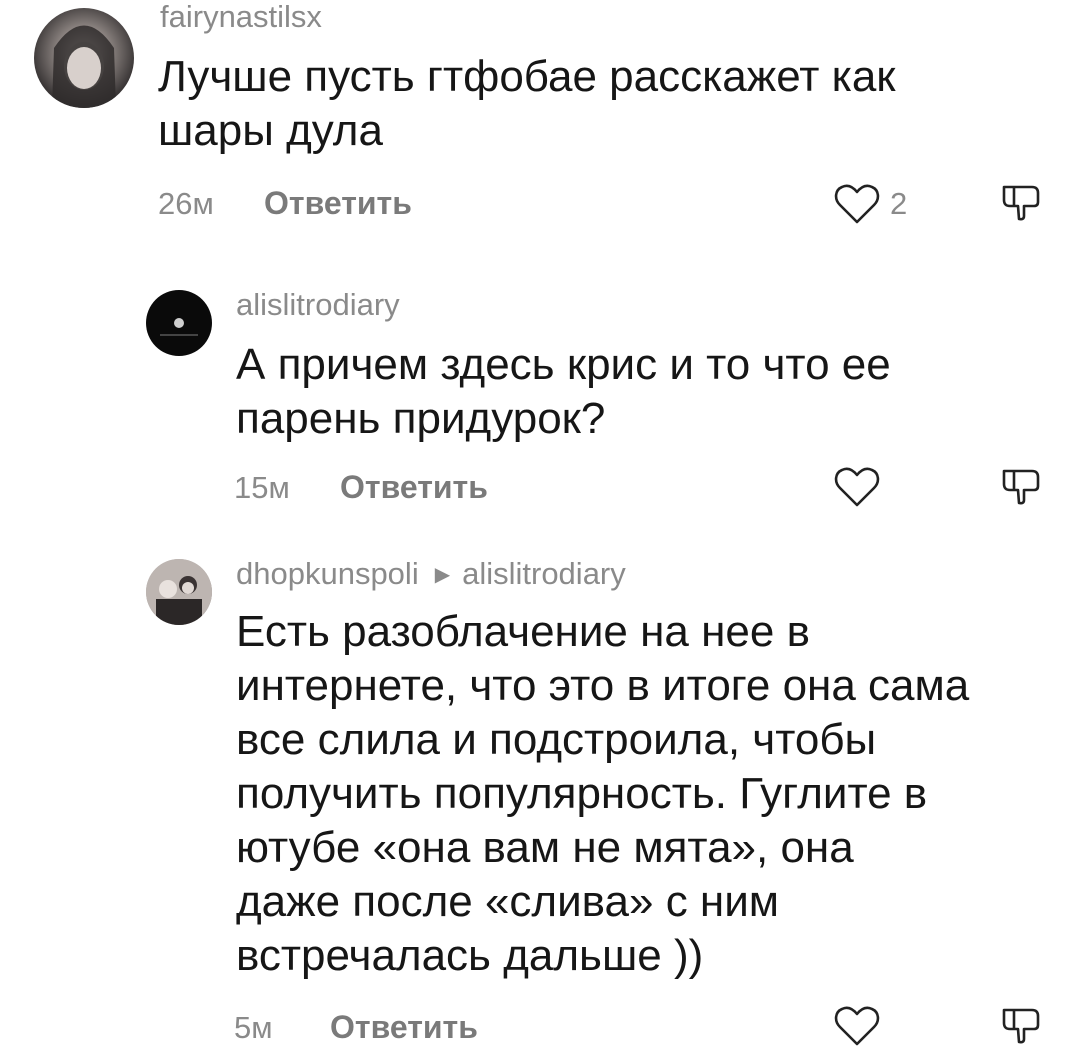 This screenshot has width=1080, height=1052. Describe the element at coordinates (442, 575) in the screenshot. I see `triangle-right-icon: ▶` at that location.